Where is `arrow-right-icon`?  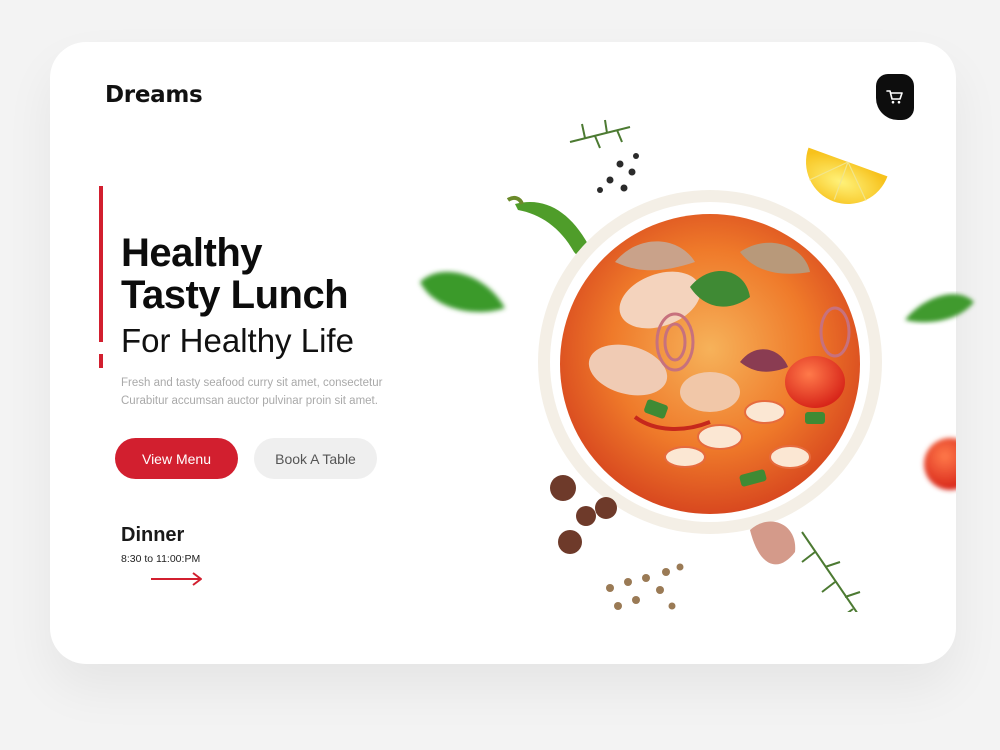 arrow-right-icon is located at coordinates (177, 579).